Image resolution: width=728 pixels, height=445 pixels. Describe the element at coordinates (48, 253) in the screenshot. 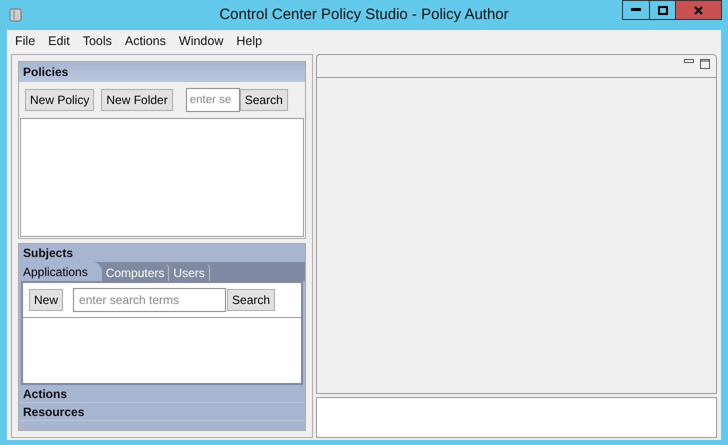

I see `panel-header: Subjects` at that location.